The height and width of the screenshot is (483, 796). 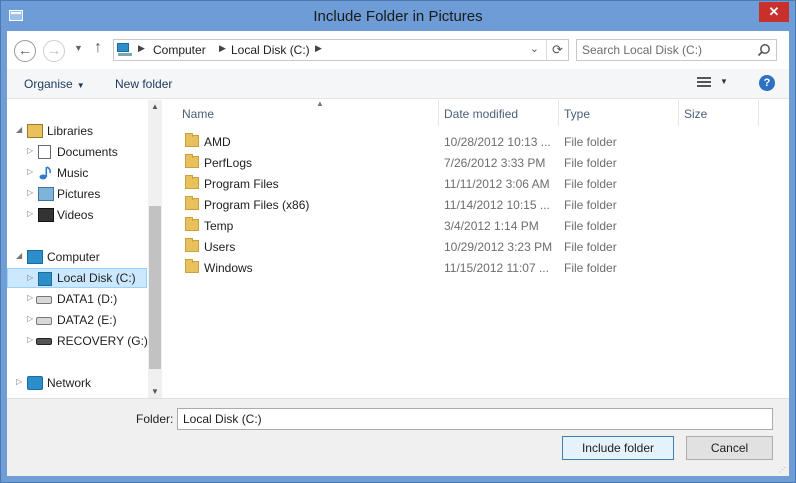 I want to click on nav-item-recovery: ▷ RECOVERY (G:), so click(x=77, y=341).